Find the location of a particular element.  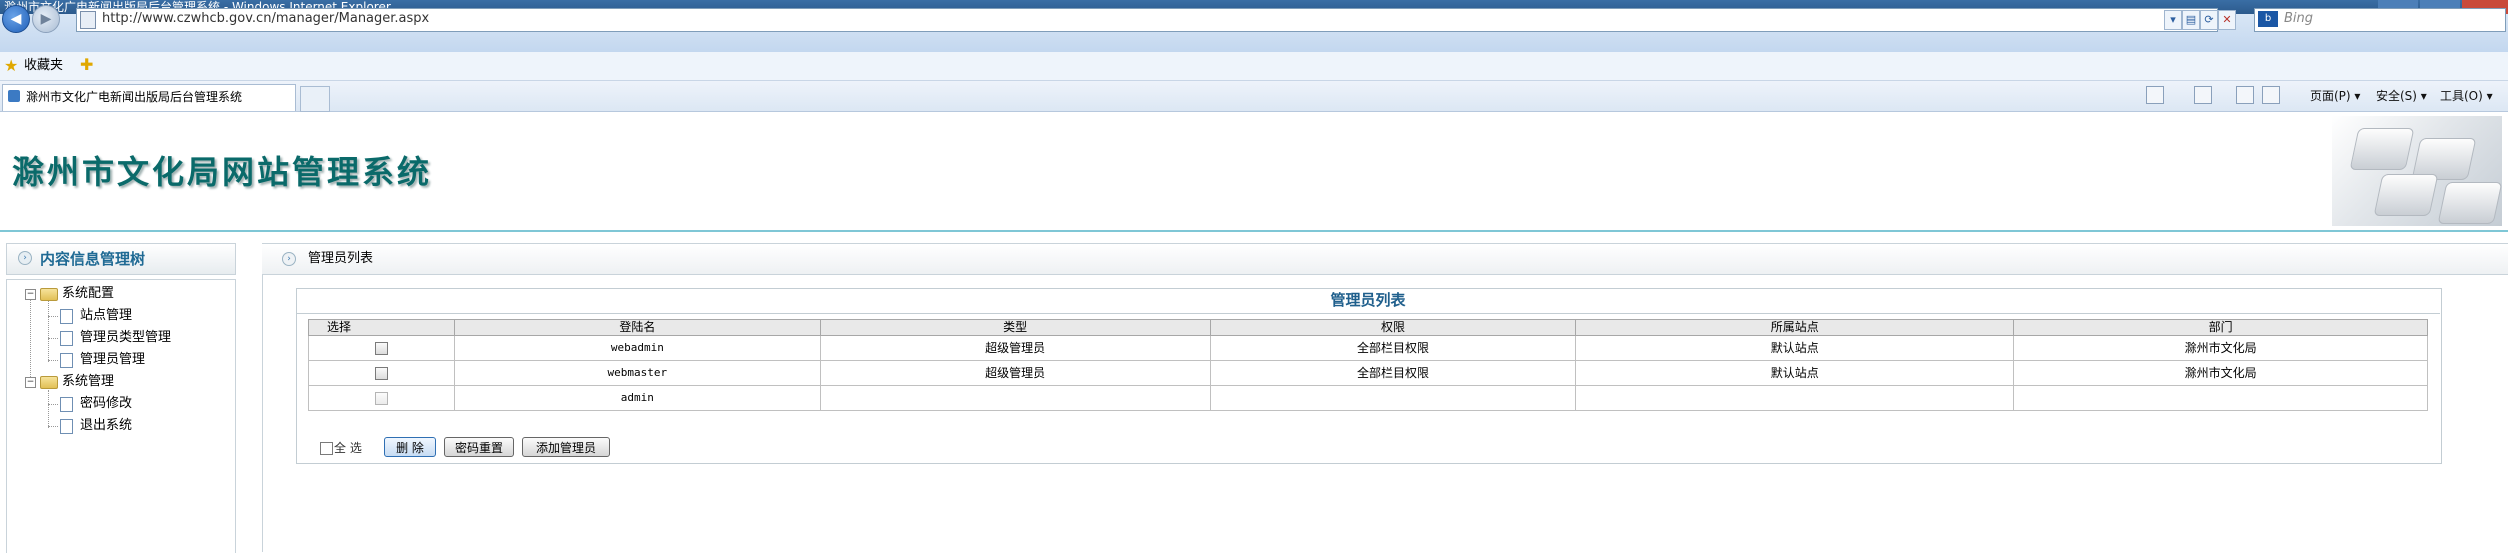

column-header-permission: 权限 is located at coordinates (1393, 327).